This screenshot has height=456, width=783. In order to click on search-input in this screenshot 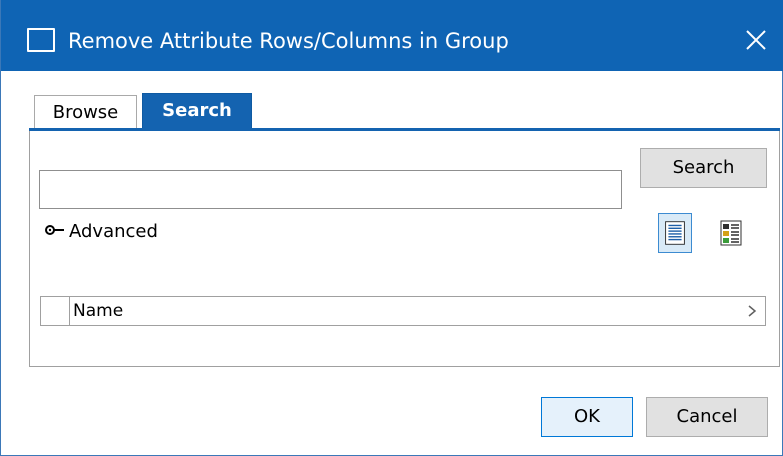, I will do `click(330, 189)`.